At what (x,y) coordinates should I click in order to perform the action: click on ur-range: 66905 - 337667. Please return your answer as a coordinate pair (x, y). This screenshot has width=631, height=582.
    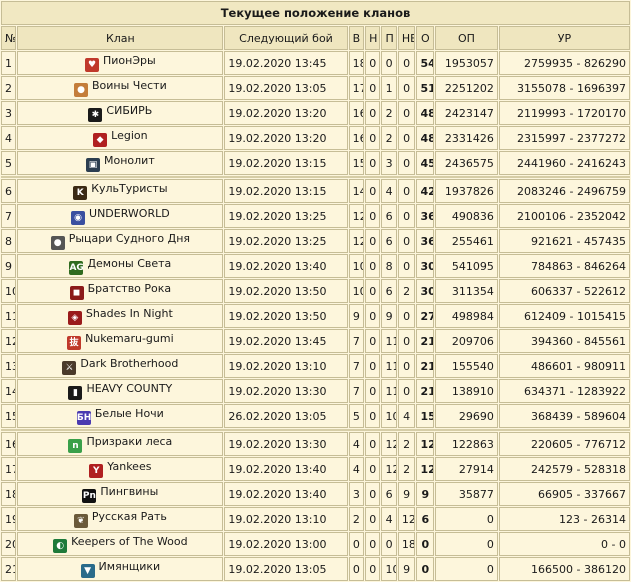
    Looking at the image, I should click on (564, 494).